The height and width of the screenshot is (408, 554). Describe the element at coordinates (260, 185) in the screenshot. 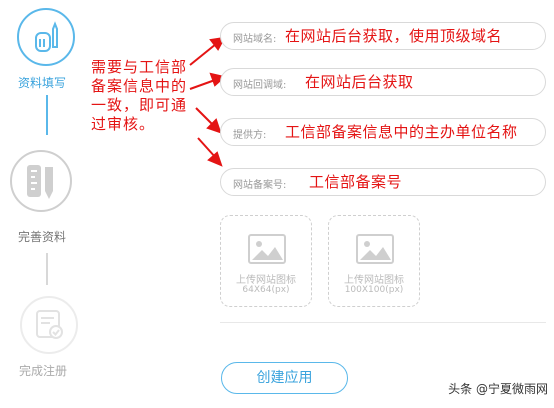

I see `icp-number-label: 网站备案号:` at that location.